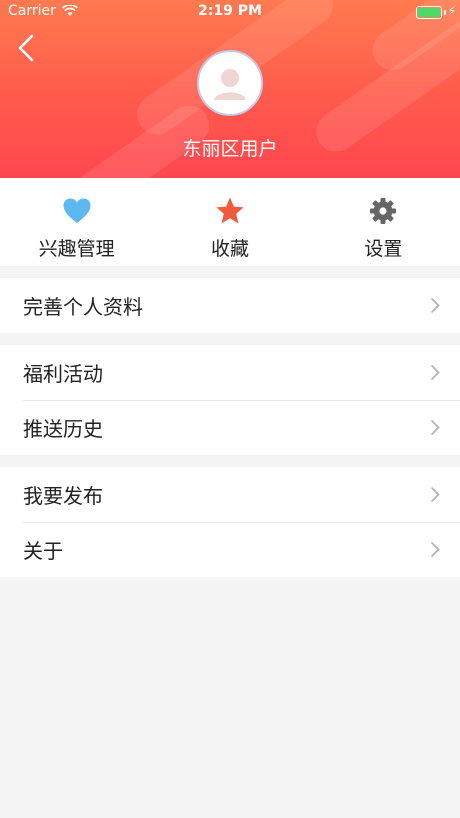 The image size is (460, 818). I want to click on username: 东丽区用户, so click(230, 149).